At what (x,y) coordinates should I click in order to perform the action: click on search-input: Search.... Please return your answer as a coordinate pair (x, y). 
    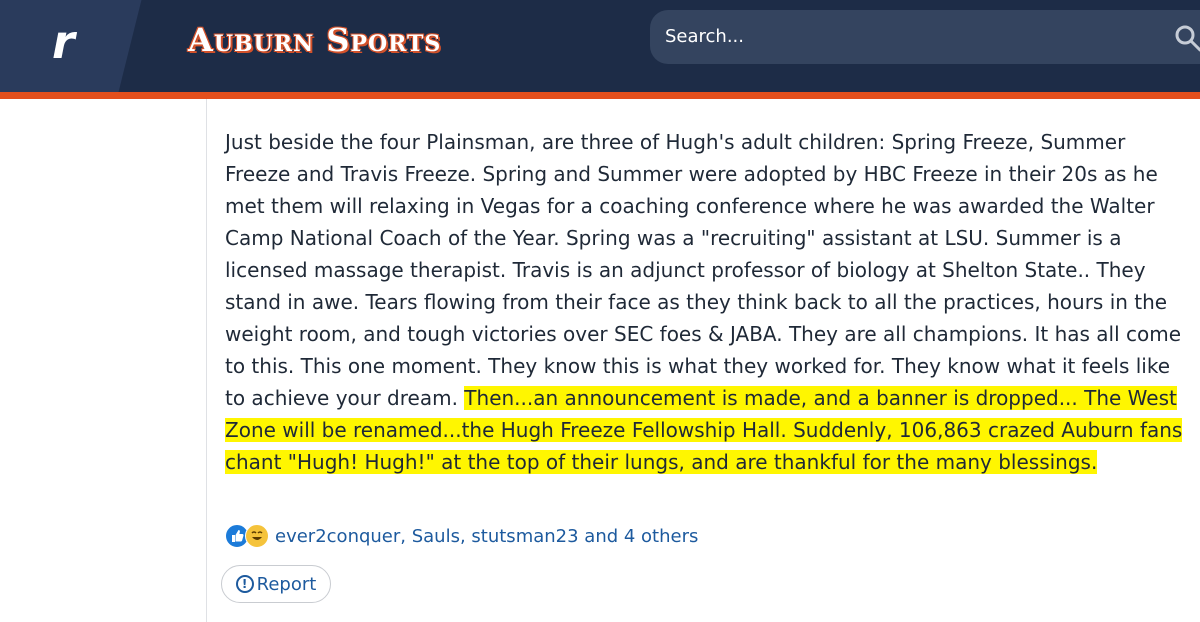
    Looking at the image, I should click on (925, 37).